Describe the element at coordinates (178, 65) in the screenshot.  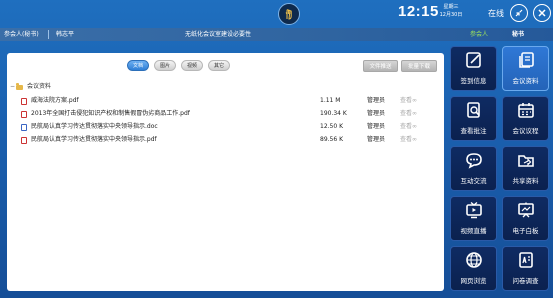
I see `filter-tabs: 文档 图片 视频 其它` at that location.